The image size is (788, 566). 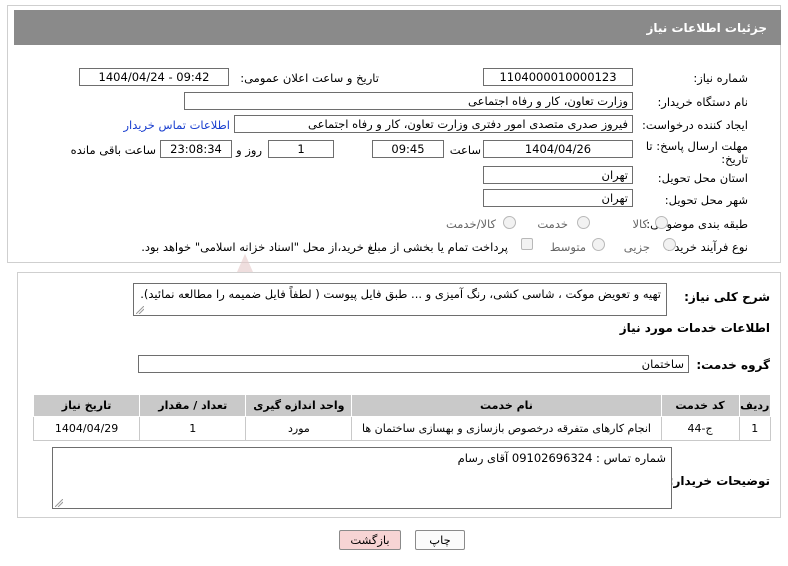 What do you see at coordinates (299, 428) in the screenshot?
I see `cell-unit: مورد` at bounding box center [299, 428].